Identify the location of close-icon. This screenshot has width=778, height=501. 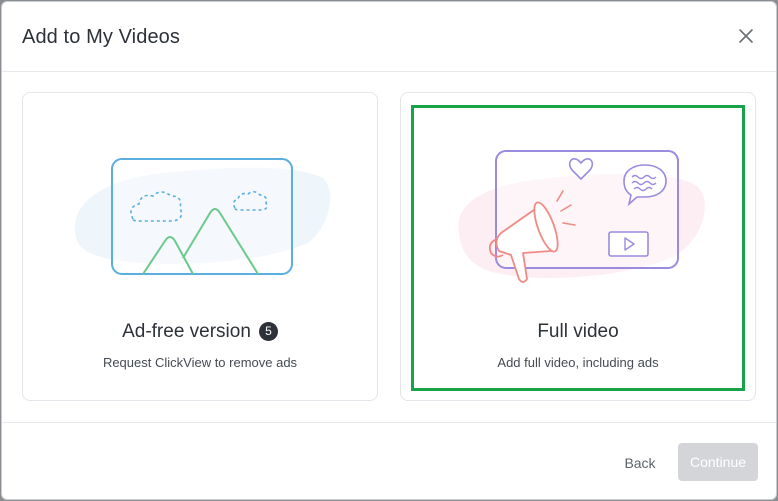
(746, 36).